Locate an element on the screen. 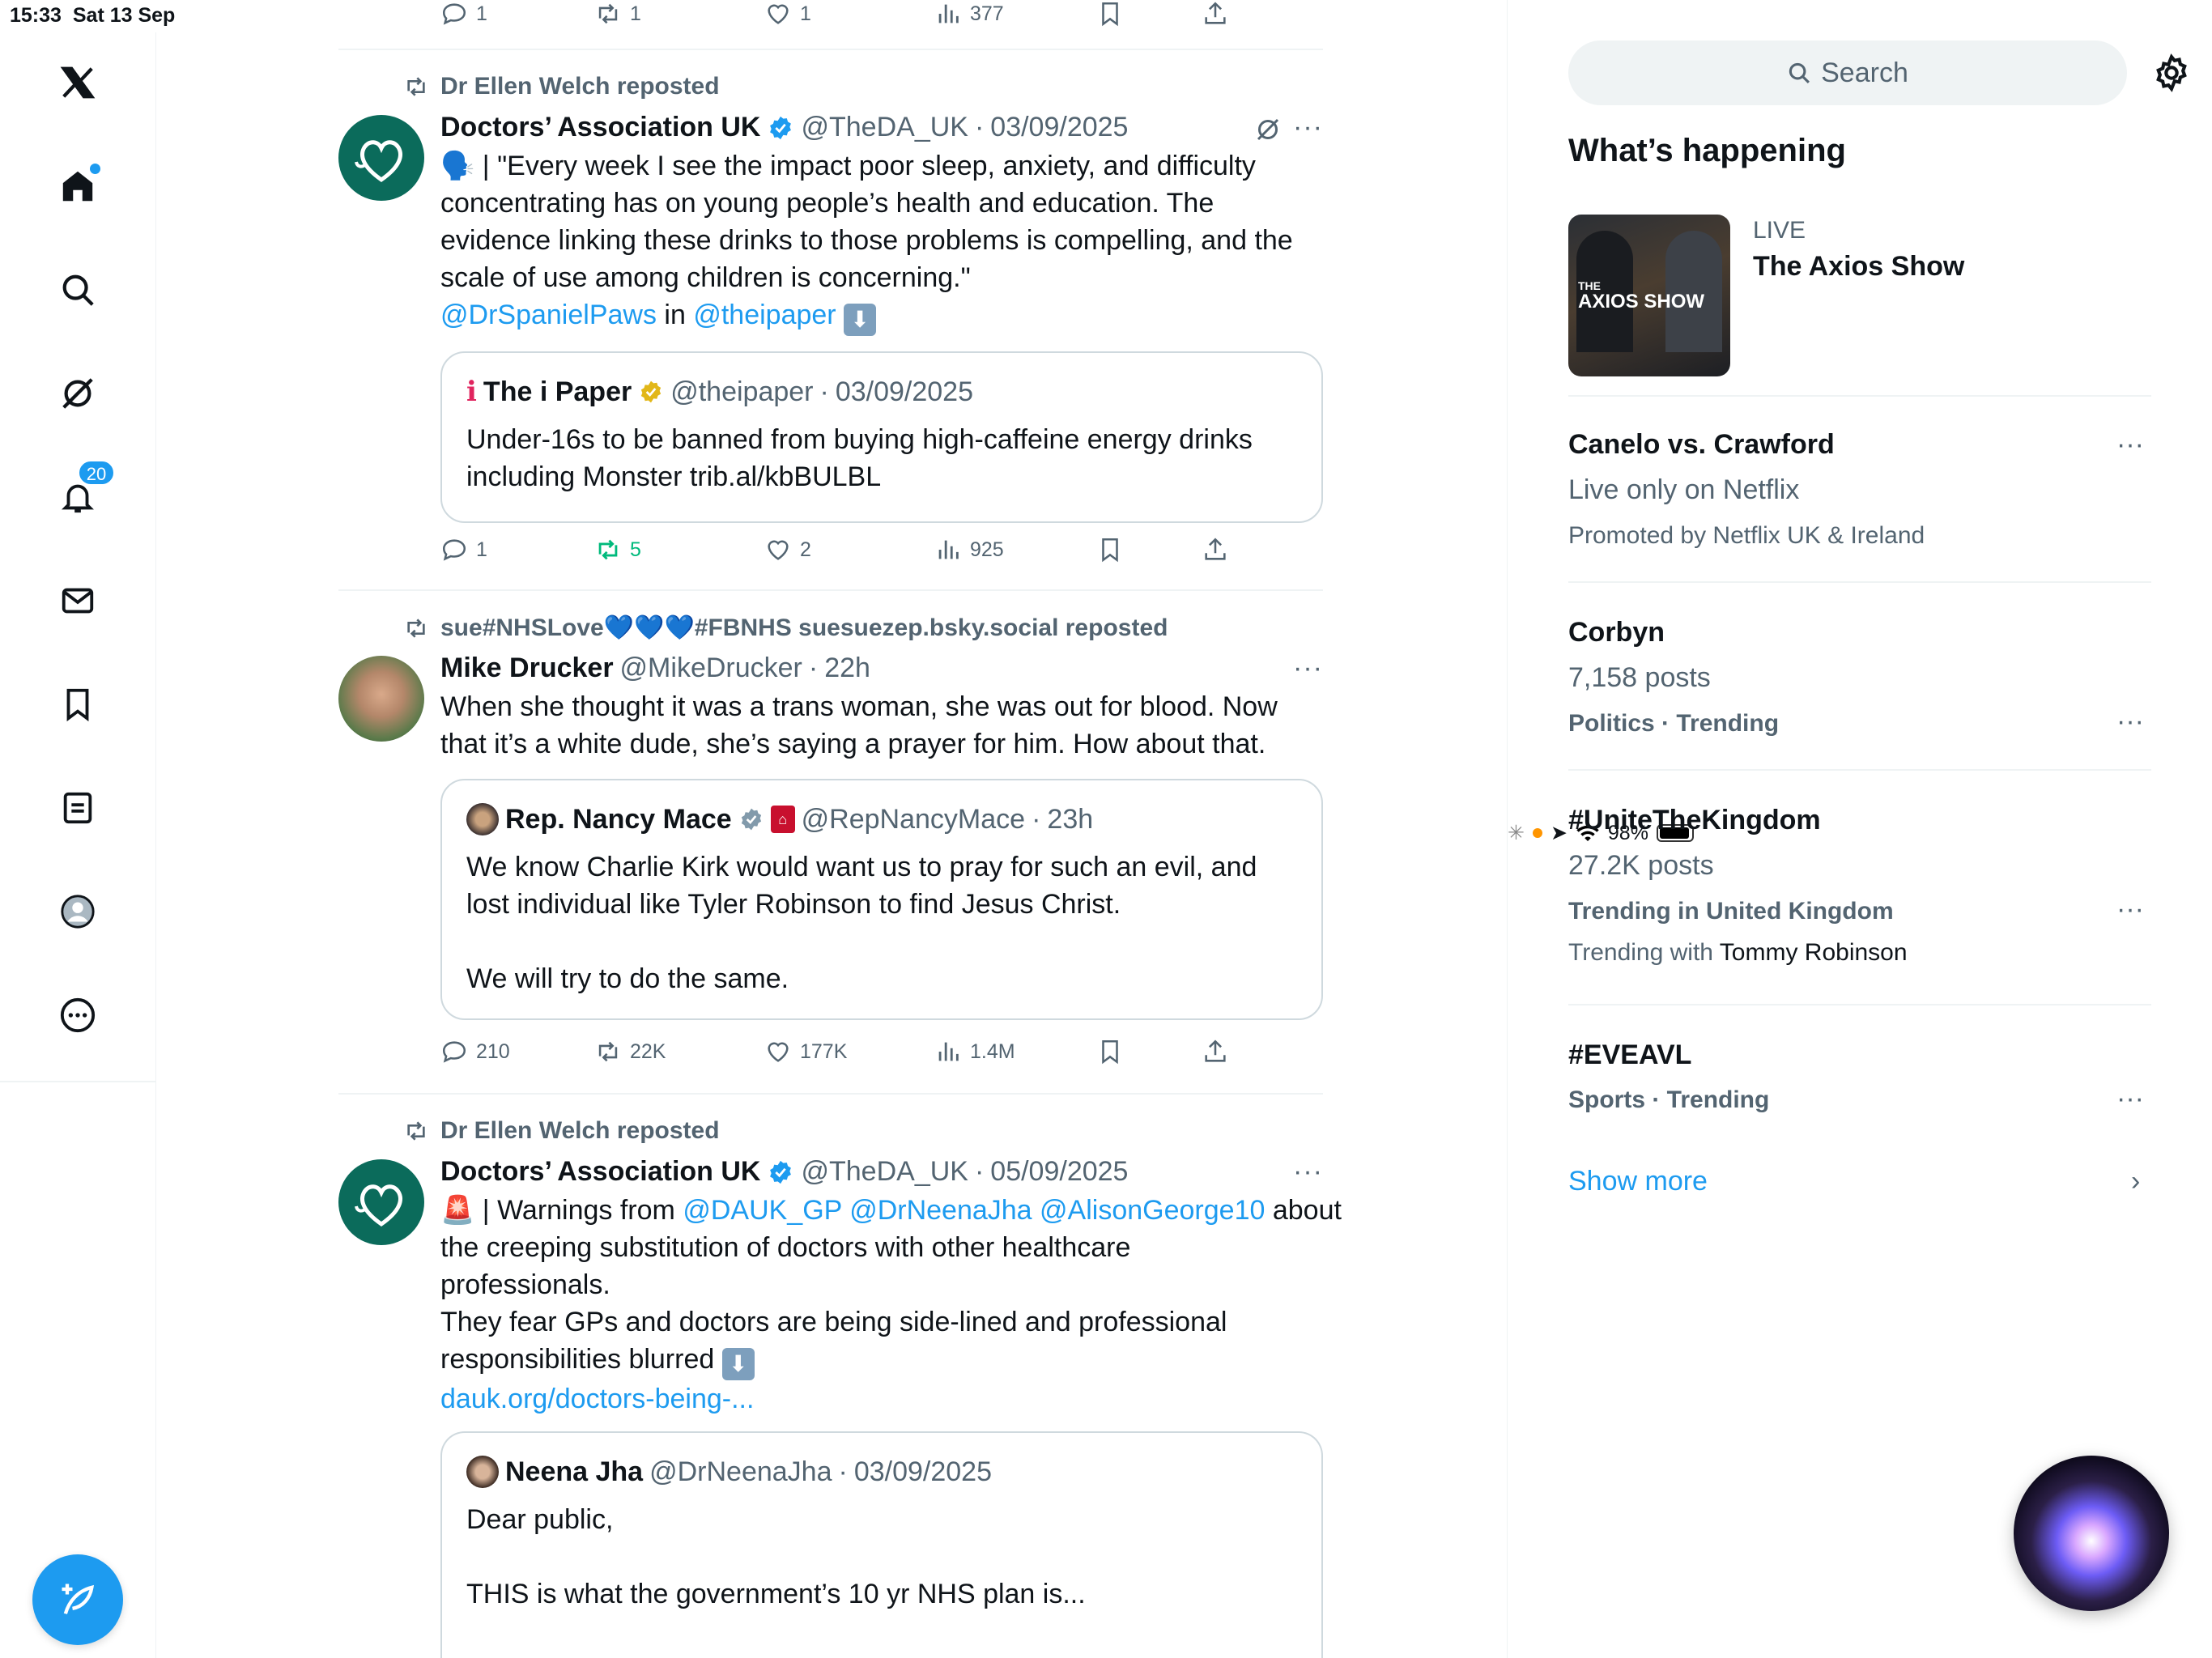 The height and width of the screenshot is (1658, 2212). repost-attribution: Dr Ellen Welch reposted is located at coordinates (561, 86).